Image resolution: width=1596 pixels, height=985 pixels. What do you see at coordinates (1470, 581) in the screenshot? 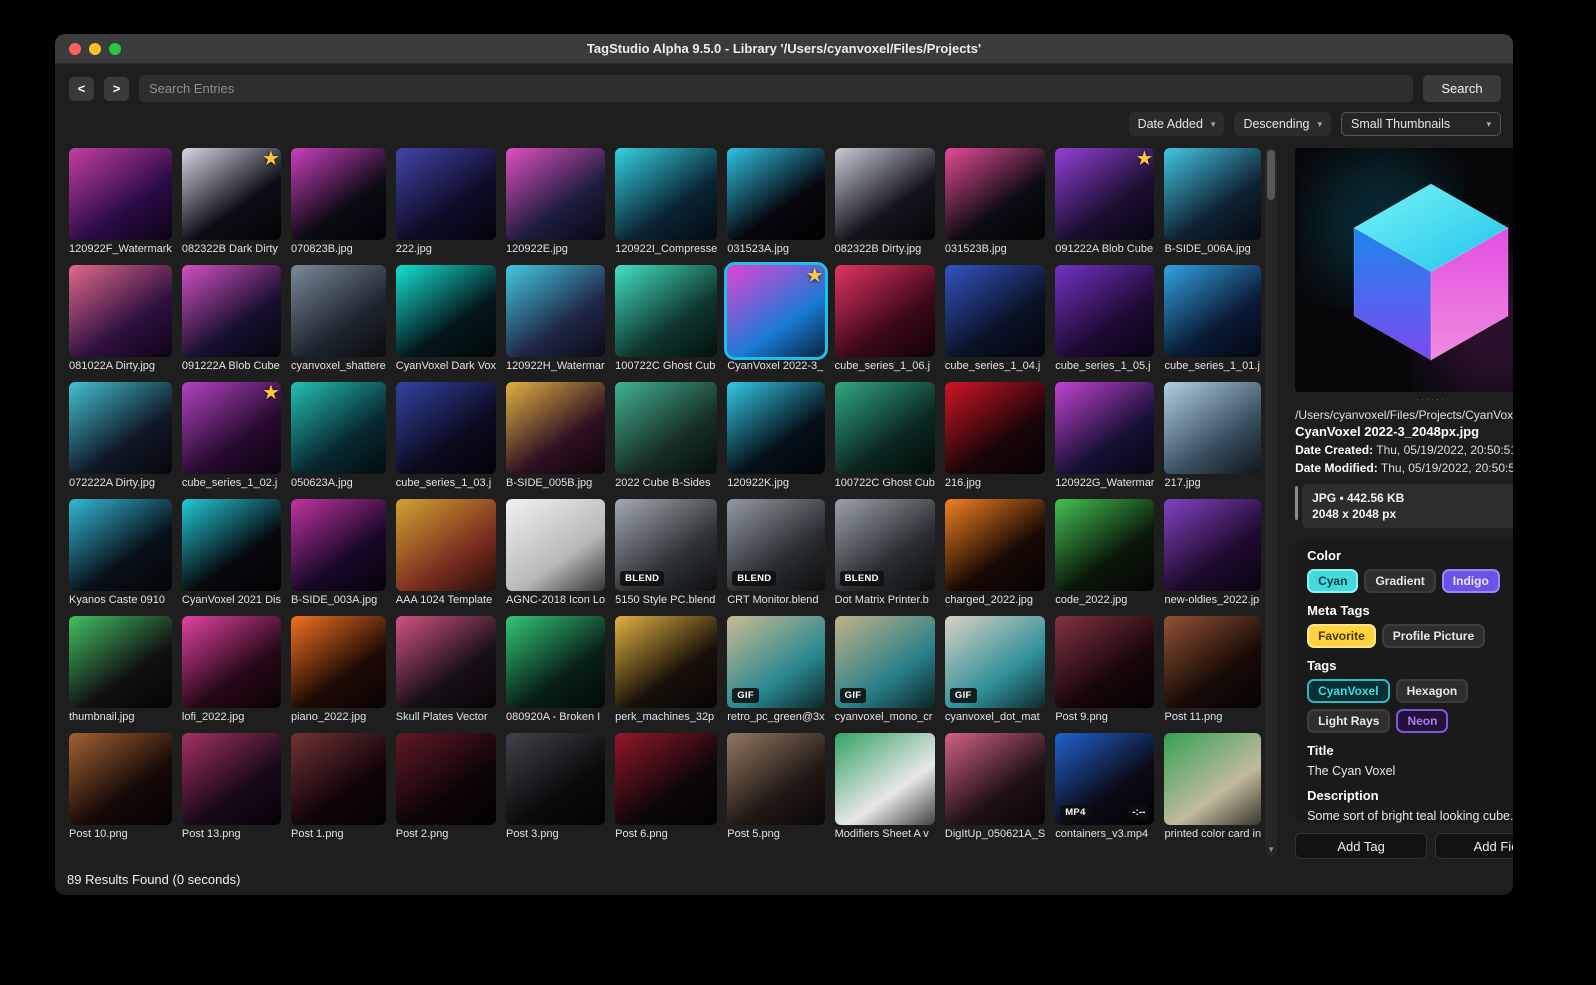
I see `tag-pill-indigo: Indigo` at bounding box center [1470, 581].